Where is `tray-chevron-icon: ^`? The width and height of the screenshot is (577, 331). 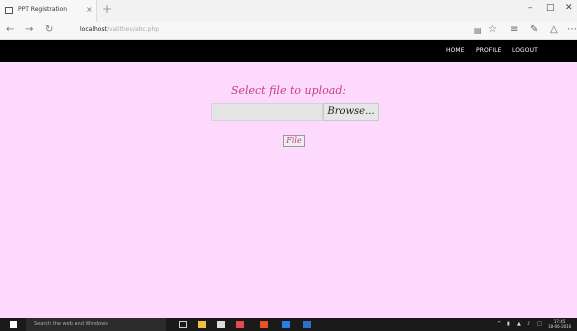
tray-chevron-icon: ^ is located at coordinates (499, 324).